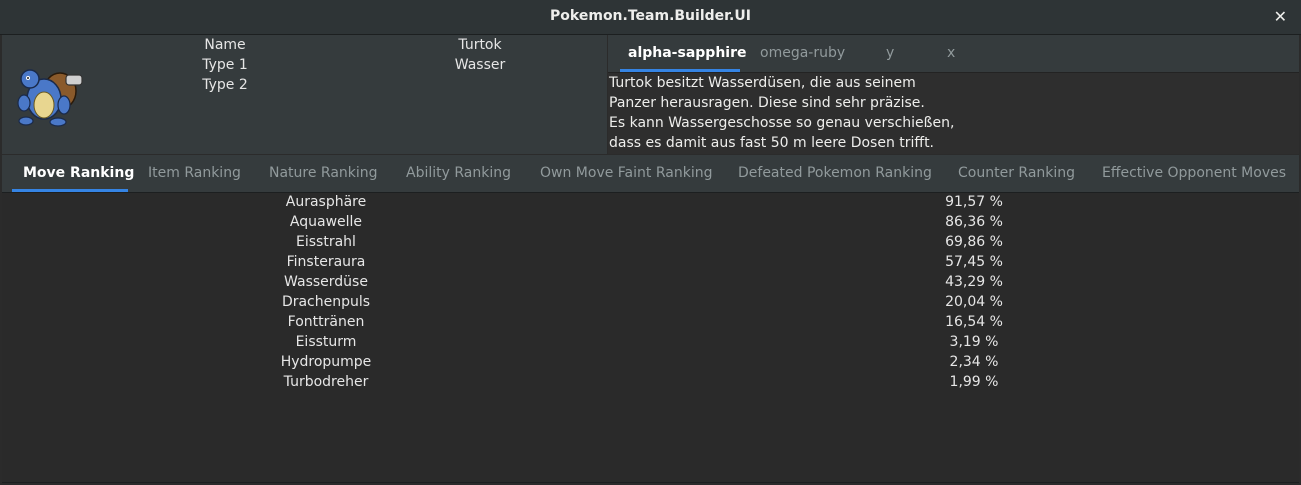  Describe the element at coordinates (78, 173) in the screenshot. I see `tab-move-ranking: Move Ranking` at that location.